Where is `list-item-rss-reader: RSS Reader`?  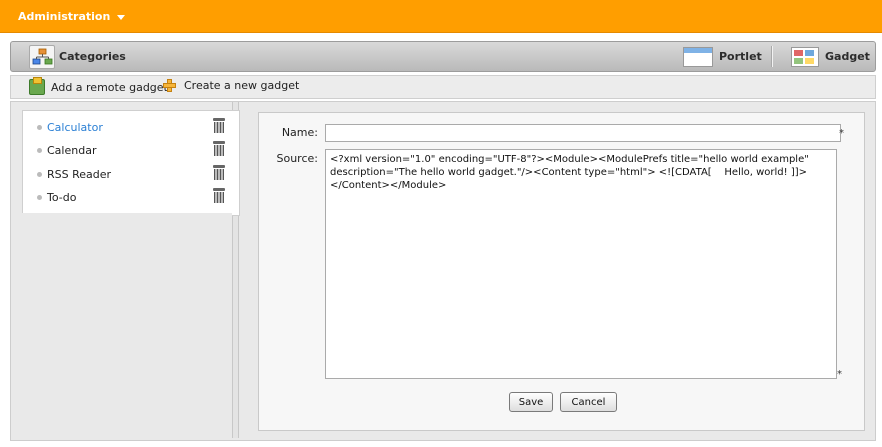
list-item-rss-reader: RSS Reader is located at coordinates (131, 175).